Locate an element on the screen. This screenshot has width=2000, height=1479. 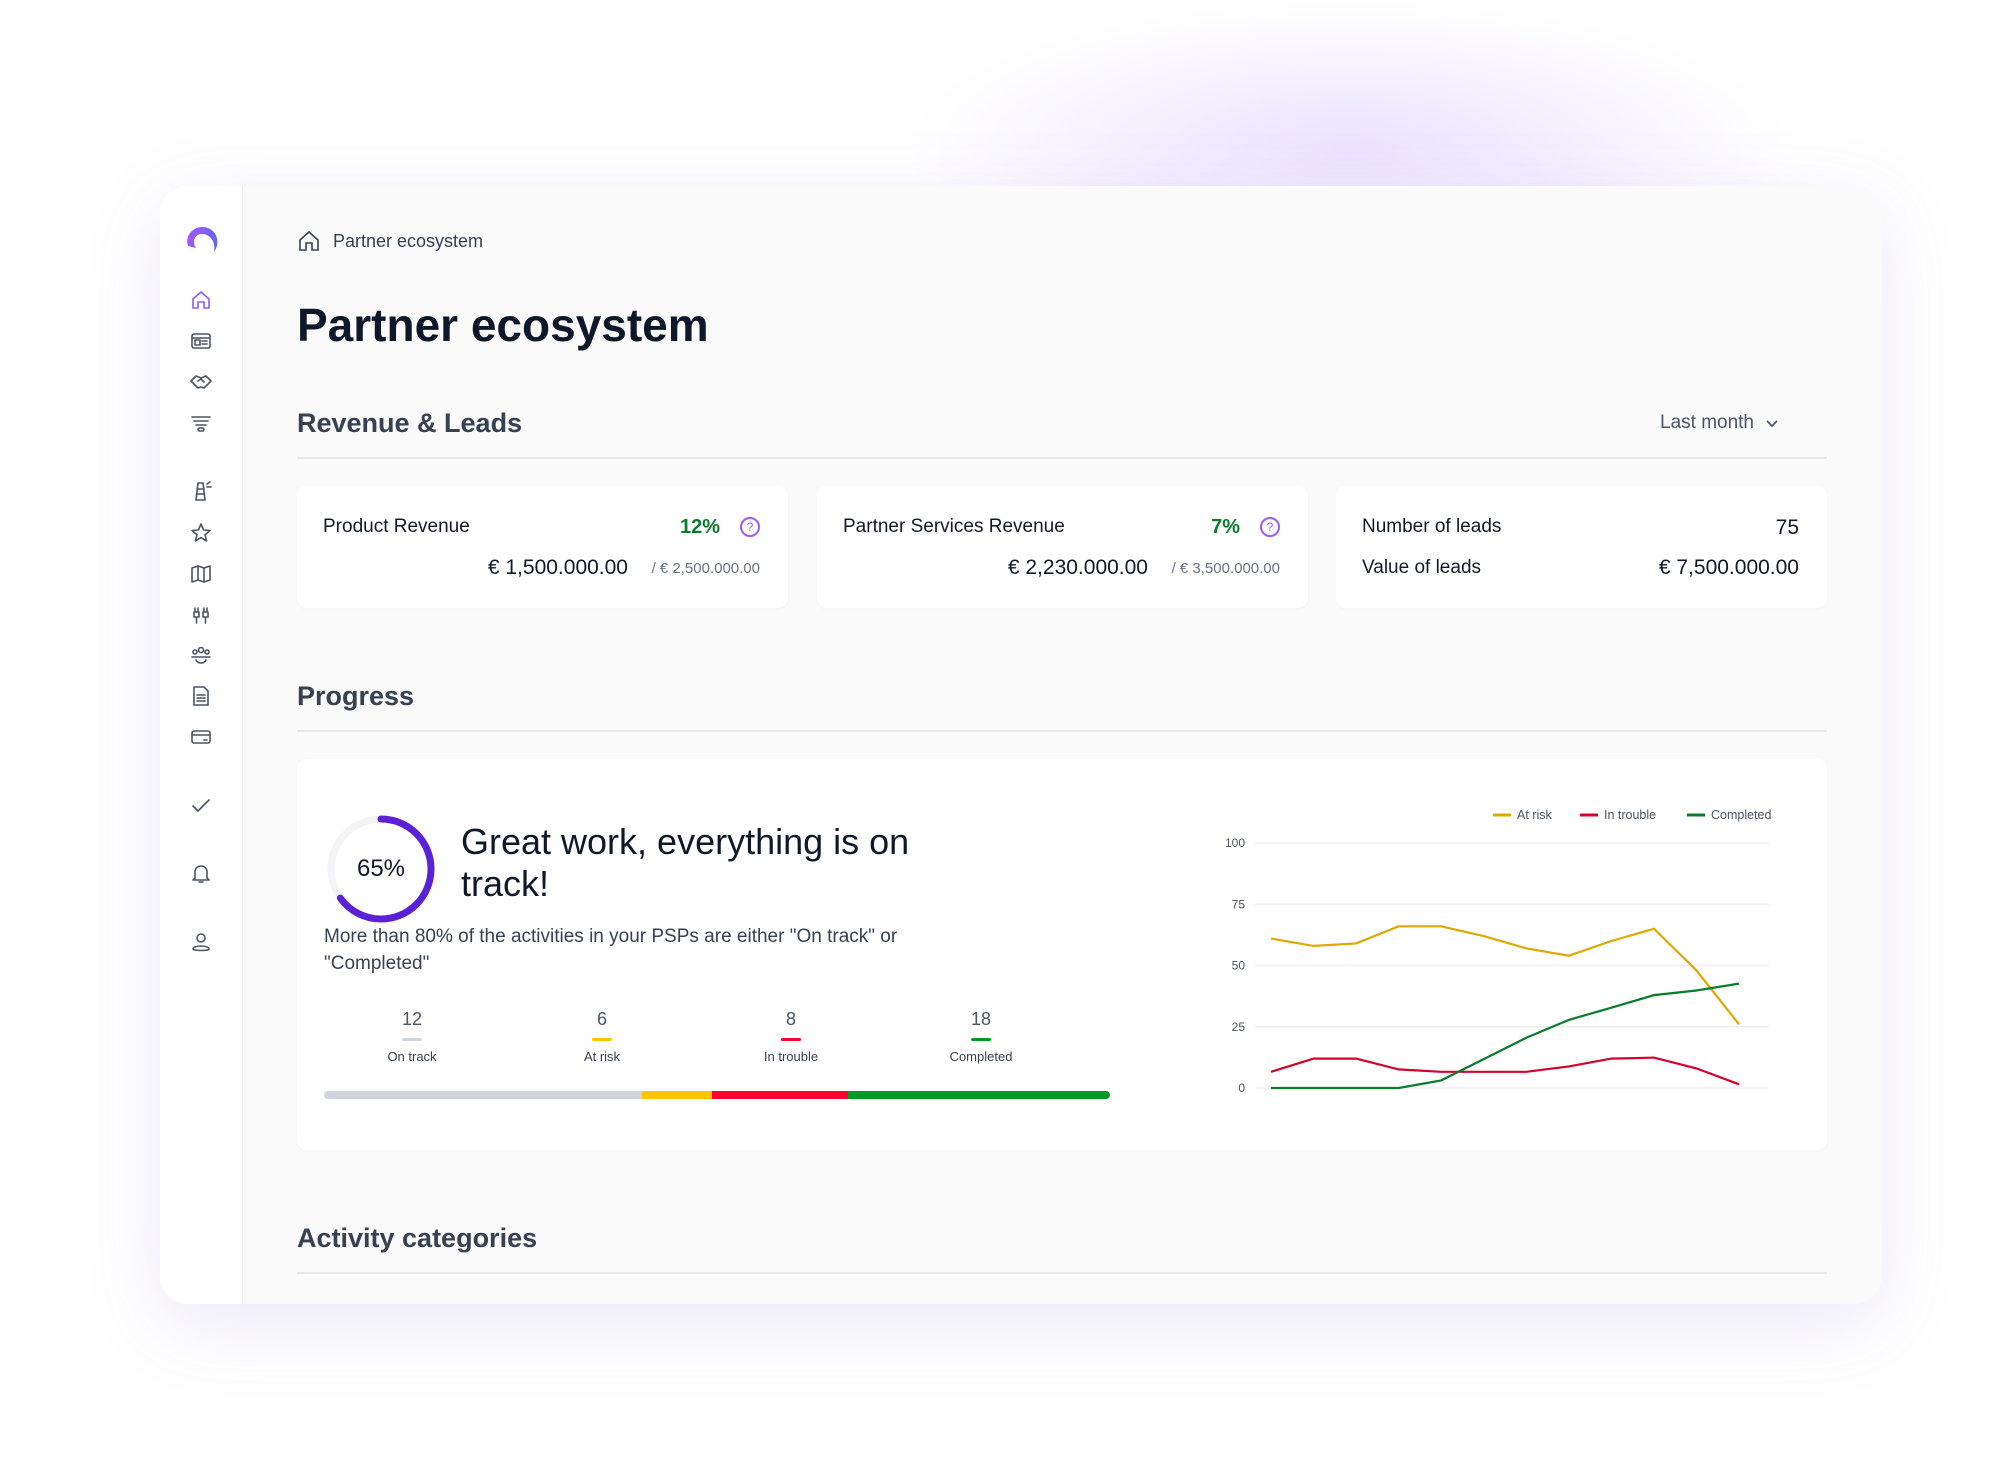
stat-label: At risk is located at coordinates (602, 1056).